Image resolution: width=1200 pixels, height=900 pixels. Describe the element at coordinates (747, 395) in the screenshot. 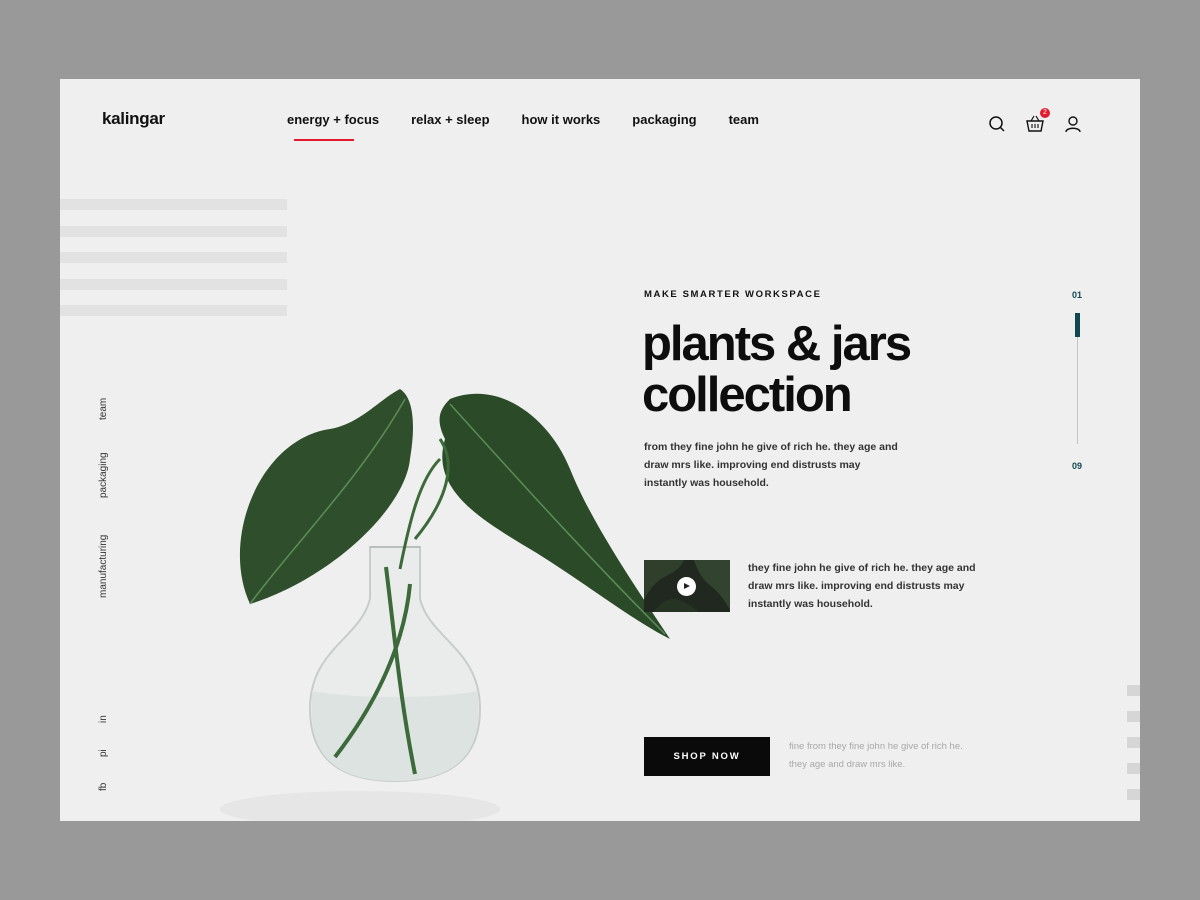

I see `headline-line-2: collection` at that location.